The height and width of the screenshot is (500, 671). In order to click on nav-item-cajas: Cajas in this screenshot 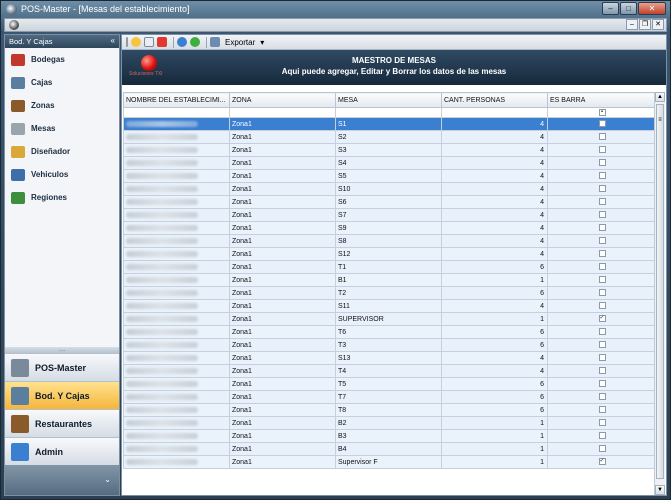, I will do `click(62, 82)`.